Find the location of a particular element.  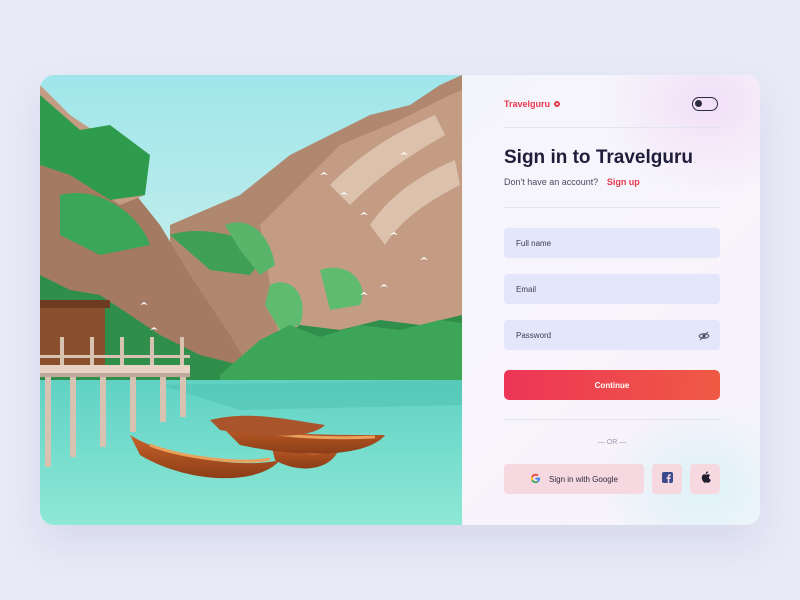

or-separator: — OR — is located at coordinates (612, 442).